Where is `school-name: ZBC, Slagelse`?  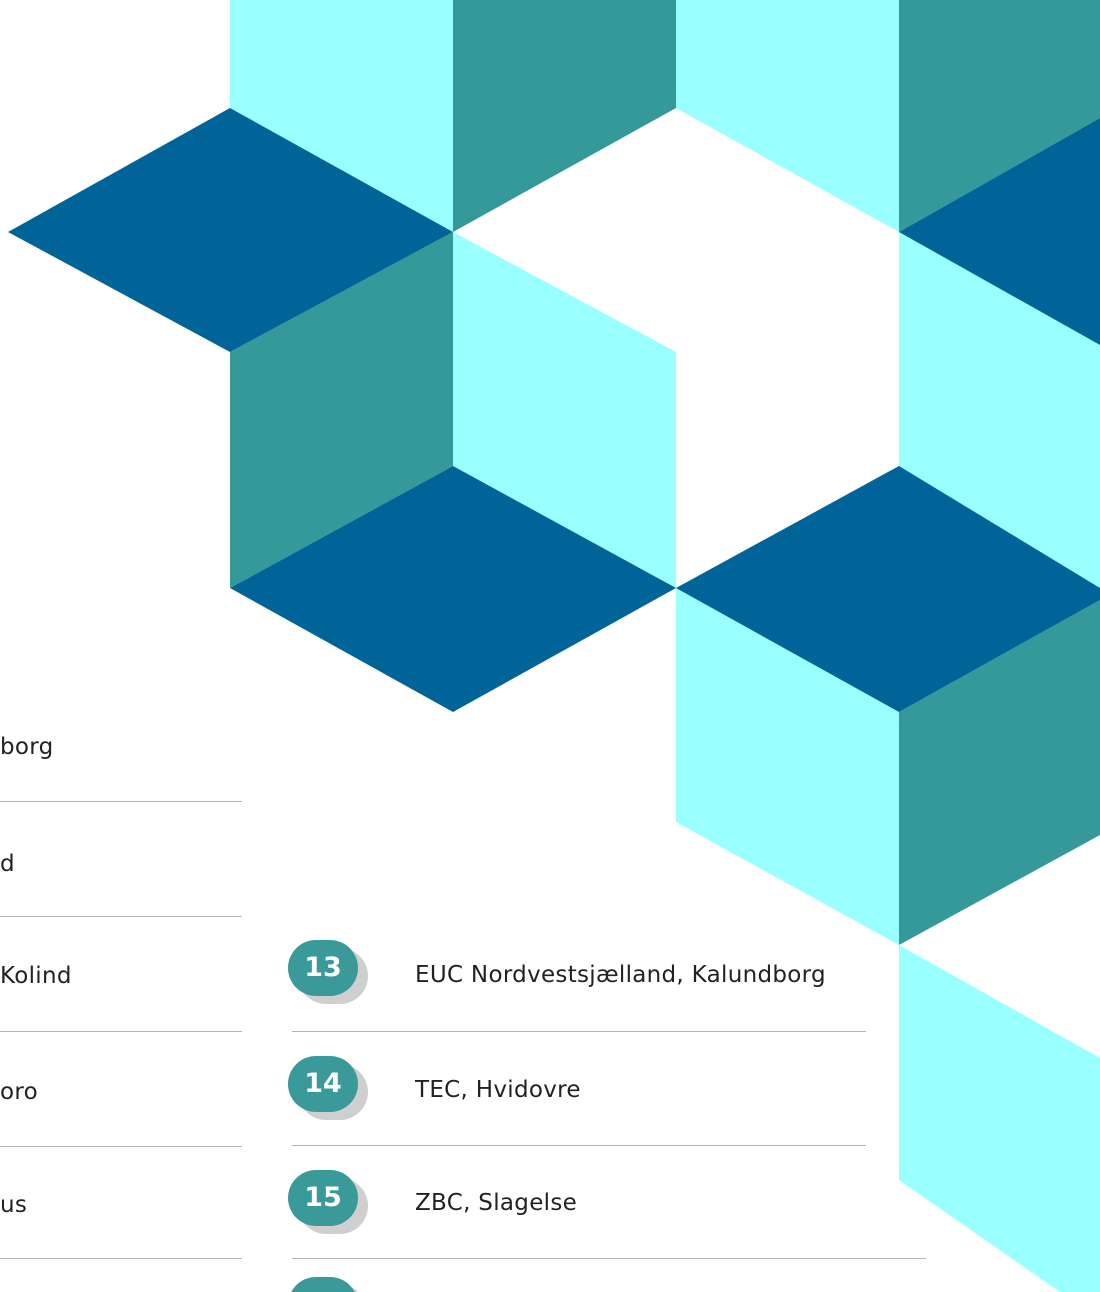 school-name: ZBC, Slagelse is located at coordinates (496, 1203).